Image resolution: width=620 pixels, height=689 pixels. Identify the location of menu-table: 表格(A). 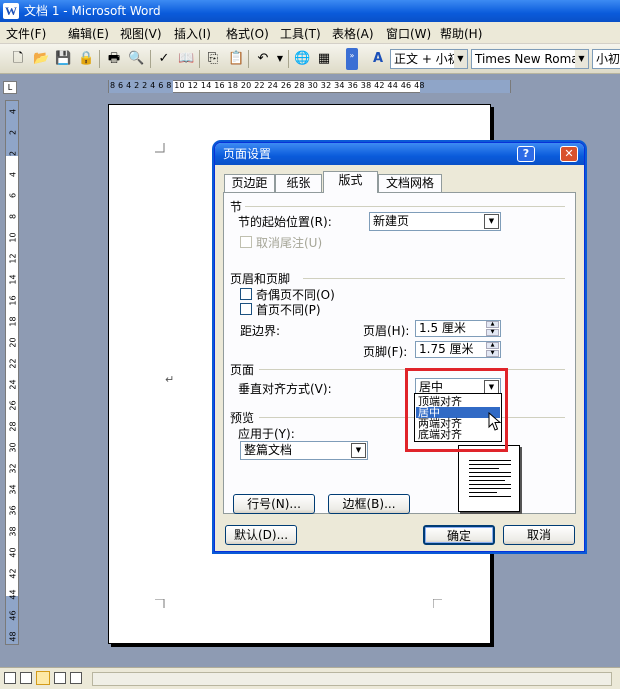
(353, 33).